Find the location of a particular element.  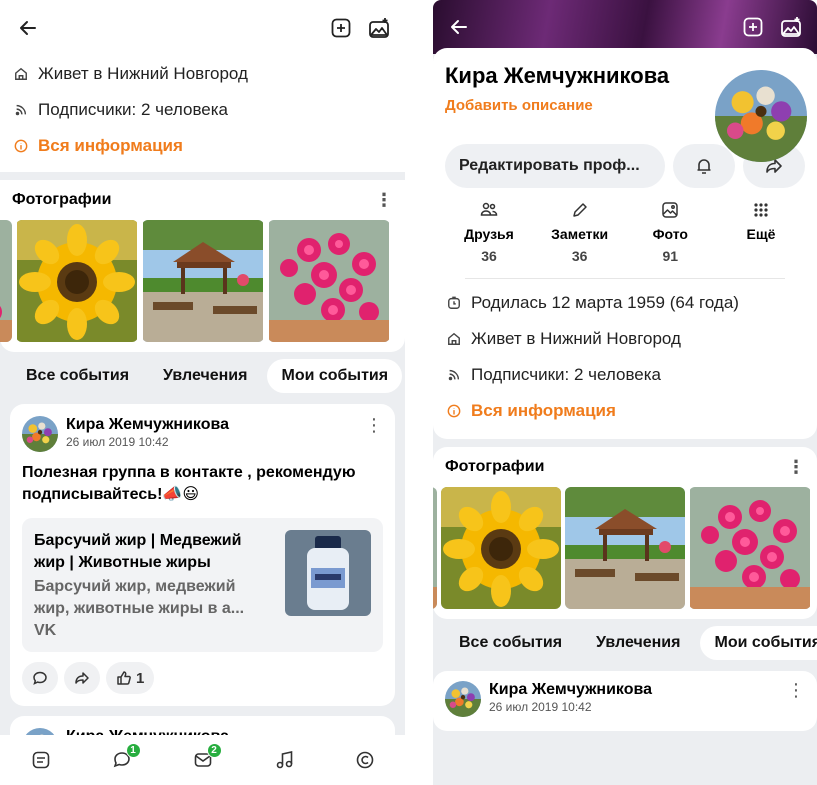

link-thumbnail is located at coordinates (328, 573).